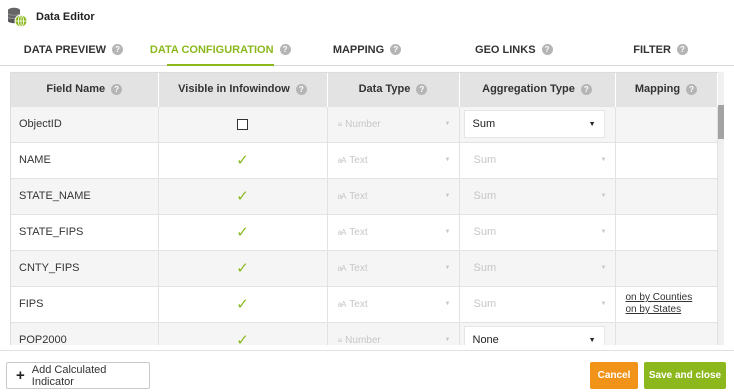 This screenshot has height=392, width=734. I want to click on tab-geo-links: GEO LINKS ?, so click(513, 49).